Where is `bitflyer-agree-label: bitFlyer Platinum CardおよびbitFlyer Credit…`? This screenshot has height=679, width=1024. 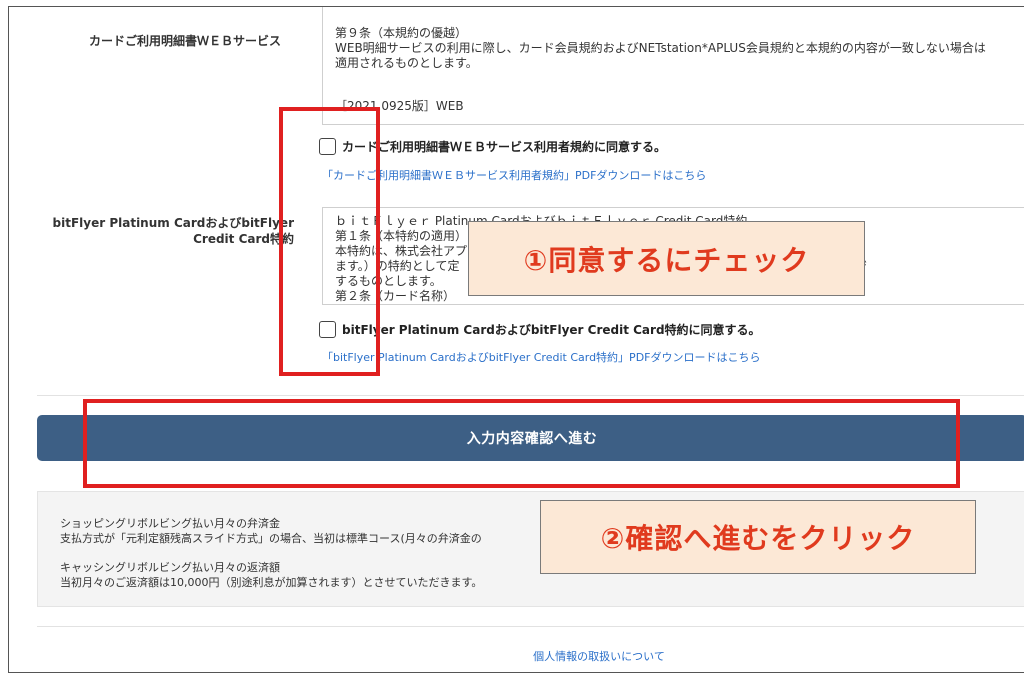
bitflyer-agree-label: bitFlyer Platinum CardおよびbitFlyer Credit… is located at coordinates (551, 329).